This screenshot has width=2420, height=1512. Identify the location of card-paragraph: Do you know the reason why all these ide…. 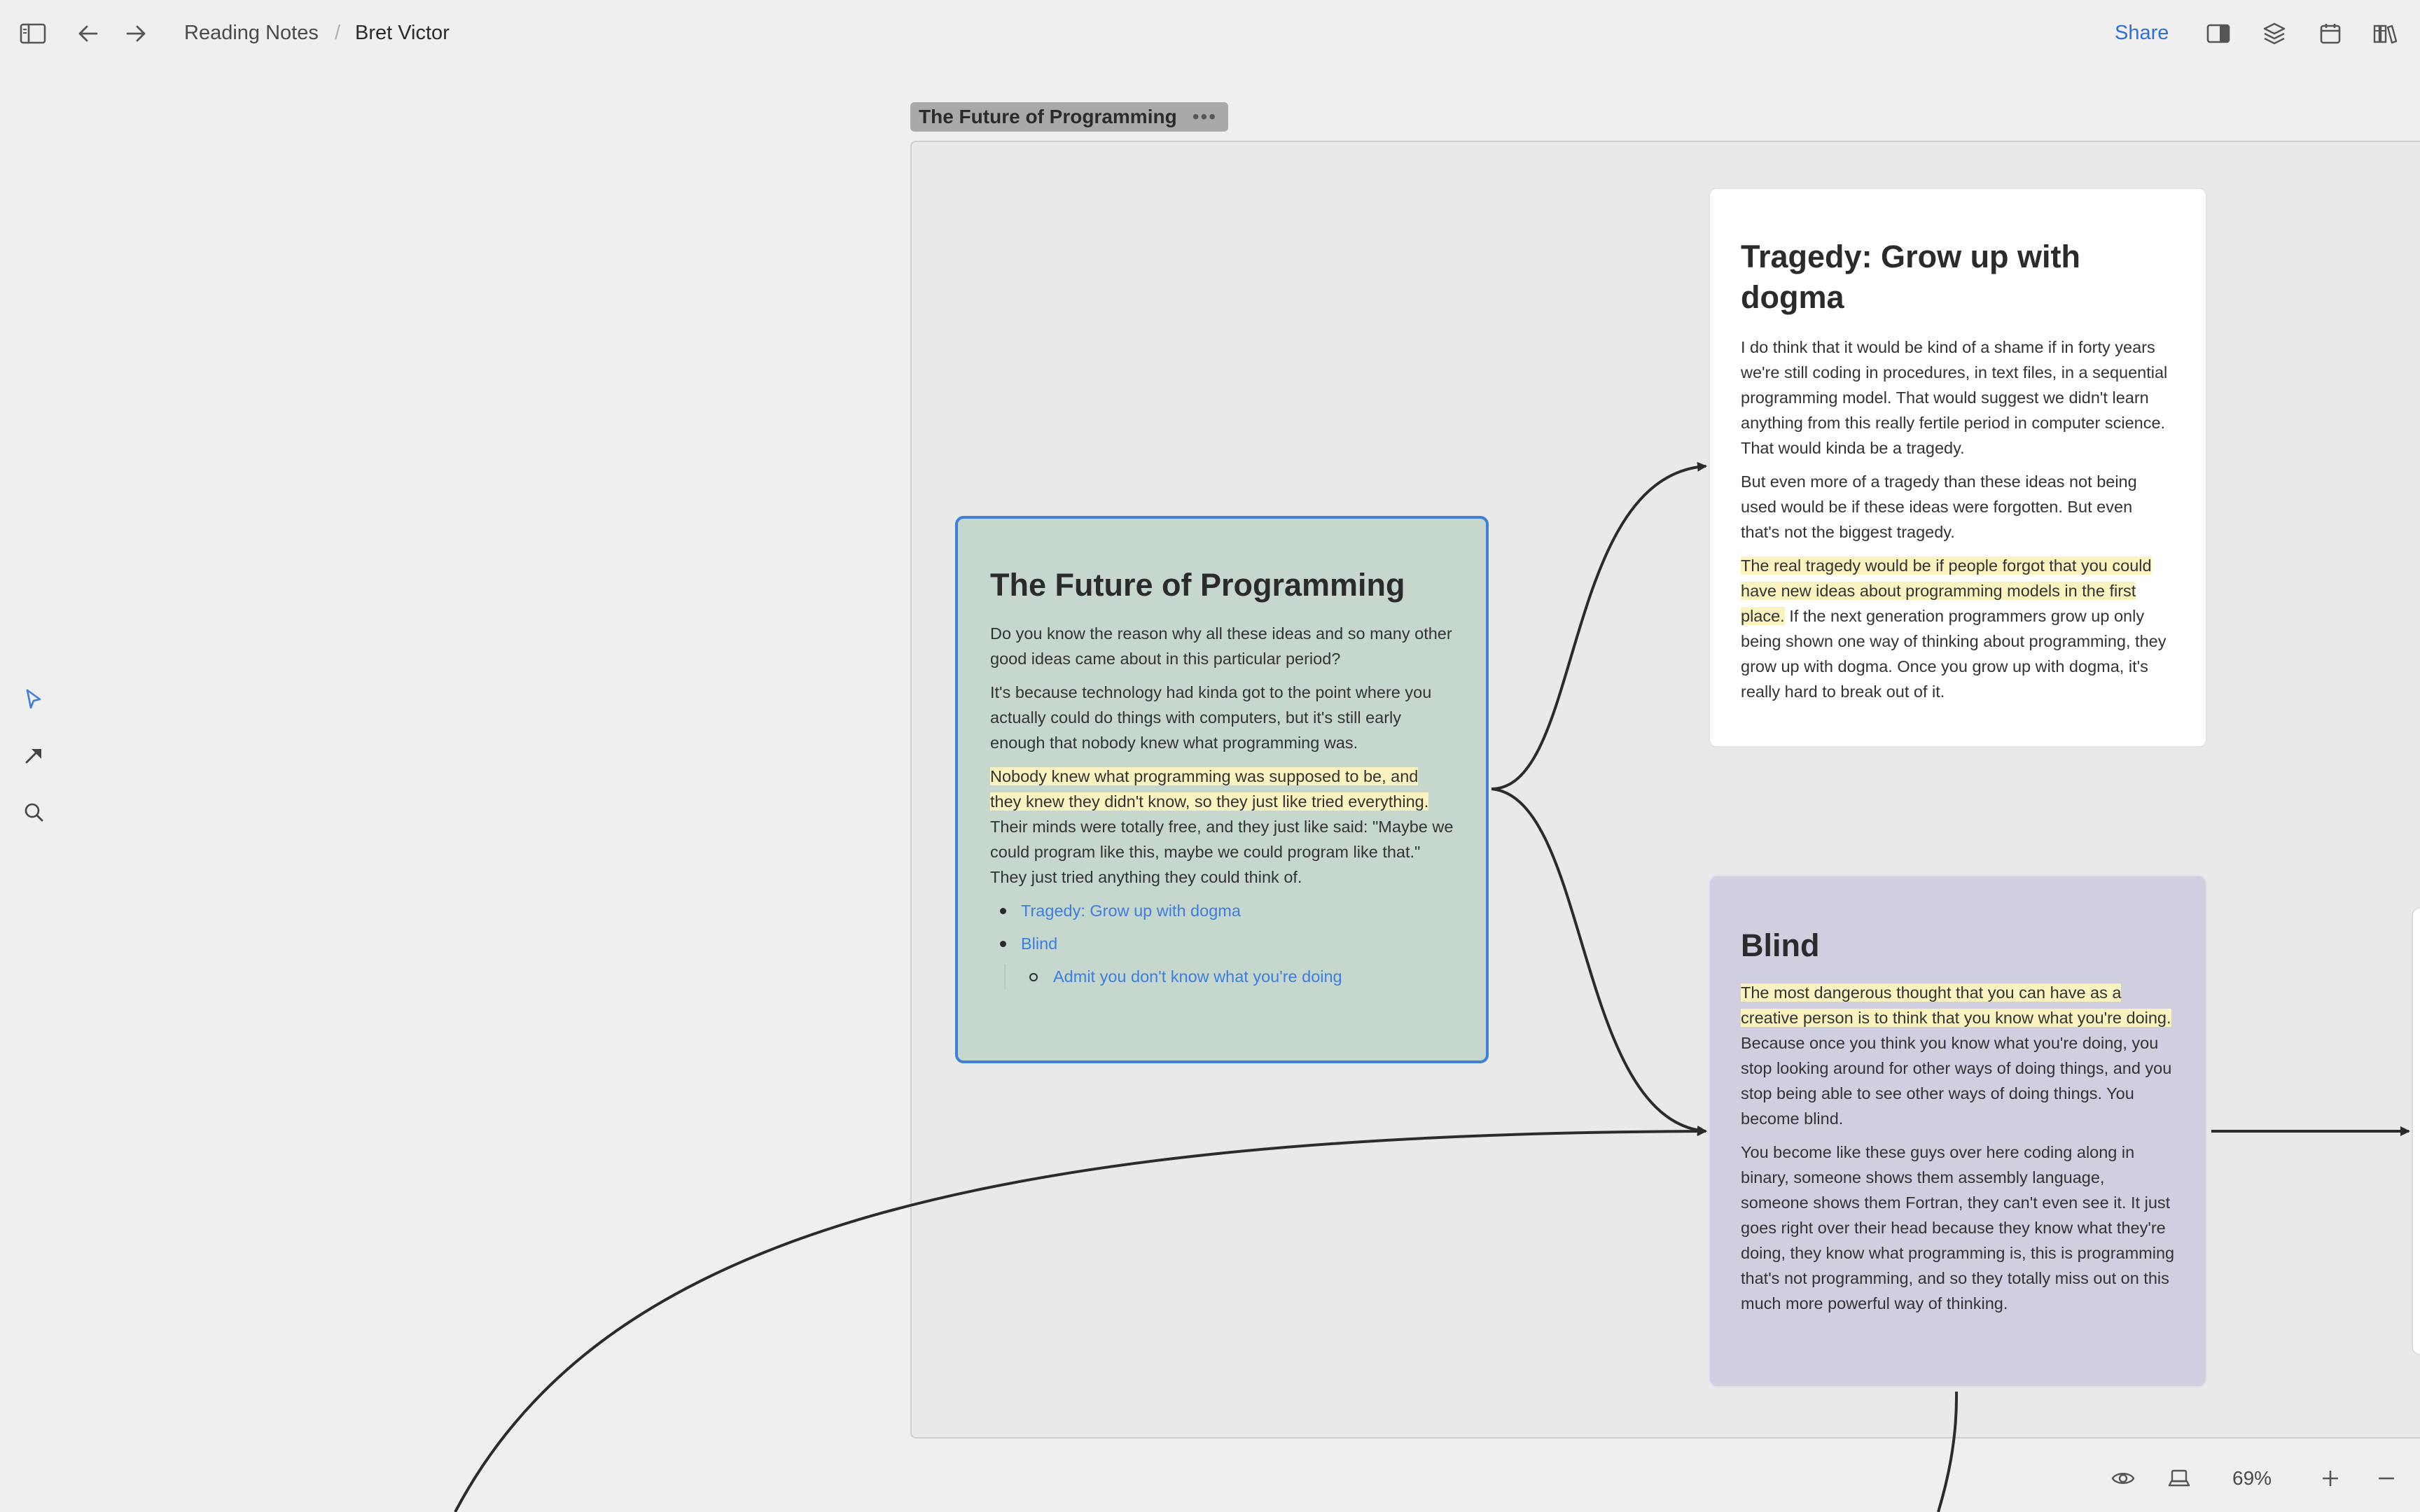
(1221, 646).